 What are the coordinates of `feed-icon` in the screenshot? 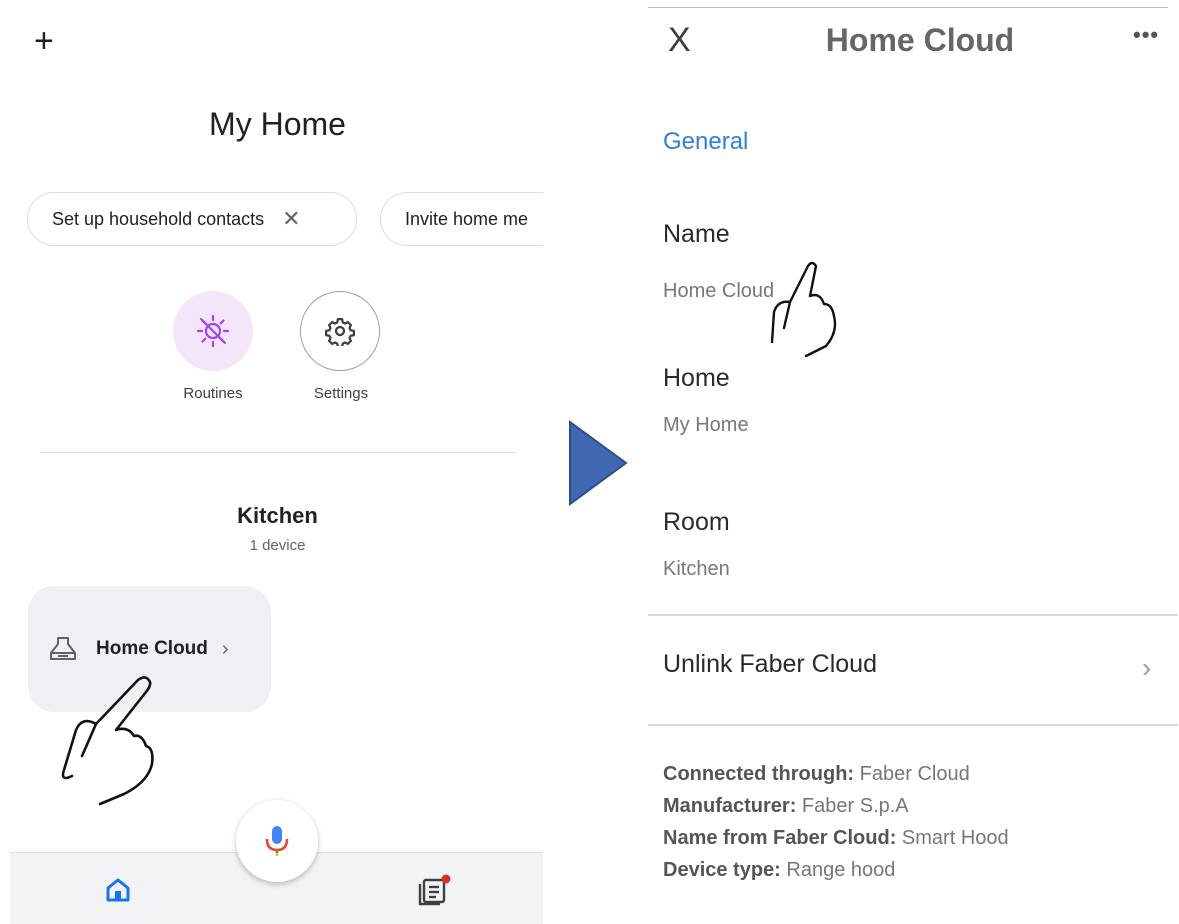 It's located at (435, 890).